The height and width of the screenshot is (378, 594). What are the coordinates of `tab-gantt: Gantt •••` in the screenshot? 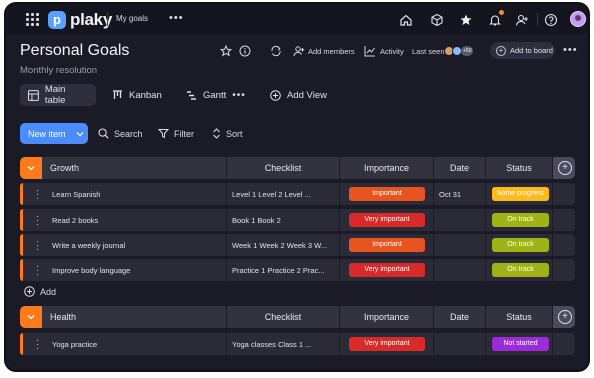 It's located at (216, 95).